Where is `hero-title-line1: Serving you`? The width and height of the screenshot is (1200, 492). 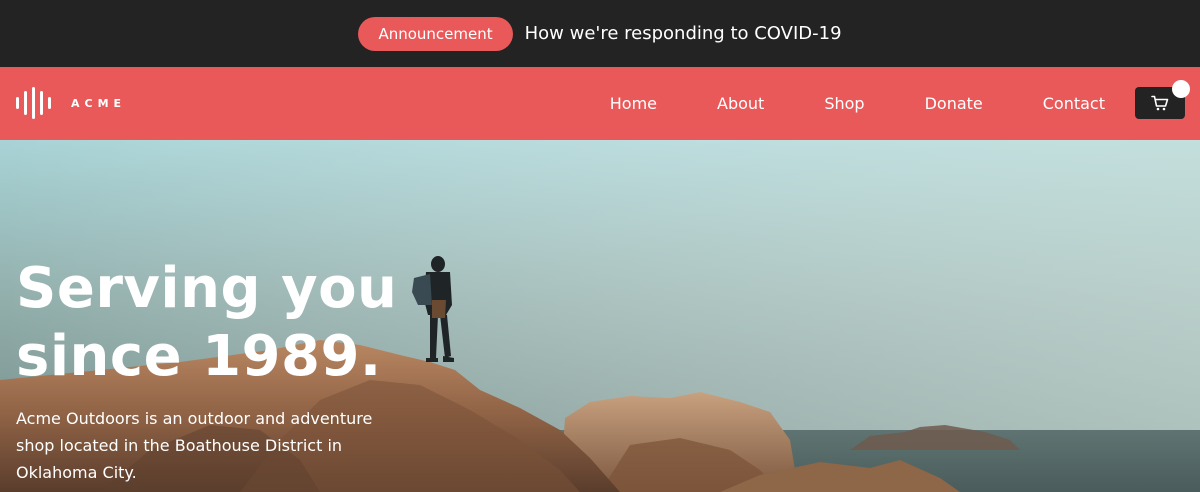
hero-title-line1: Serving you is located at coordinates (207, 288).